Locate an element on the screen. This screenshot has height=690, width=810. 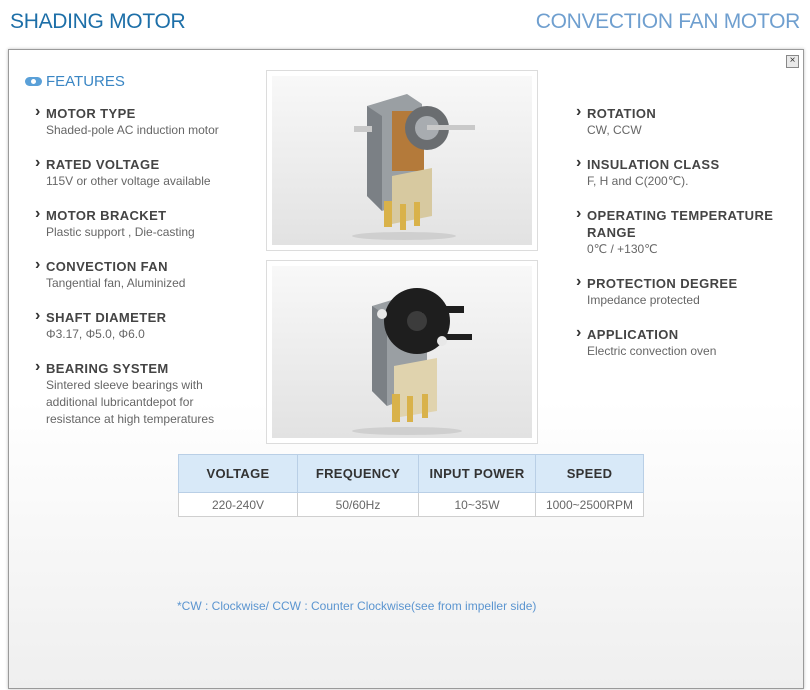
spec-label: CONVECTION FAN is located at coordinates (110, 265).